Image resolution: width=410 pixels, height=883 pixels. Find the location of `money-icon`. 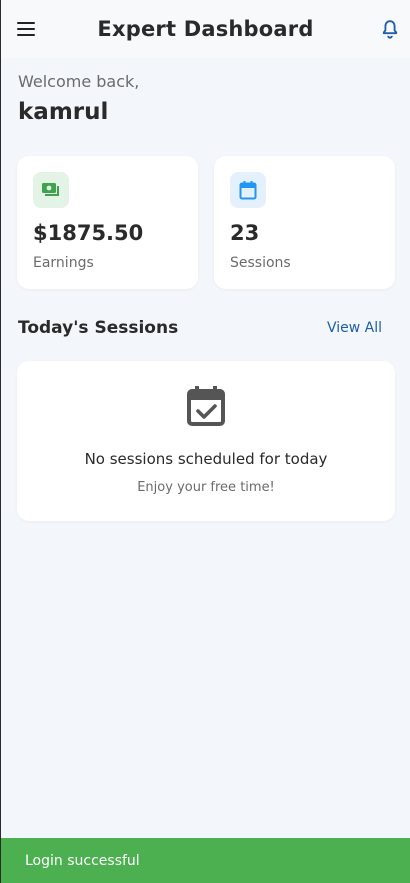

money-icon is located at coordinates (51, 190).